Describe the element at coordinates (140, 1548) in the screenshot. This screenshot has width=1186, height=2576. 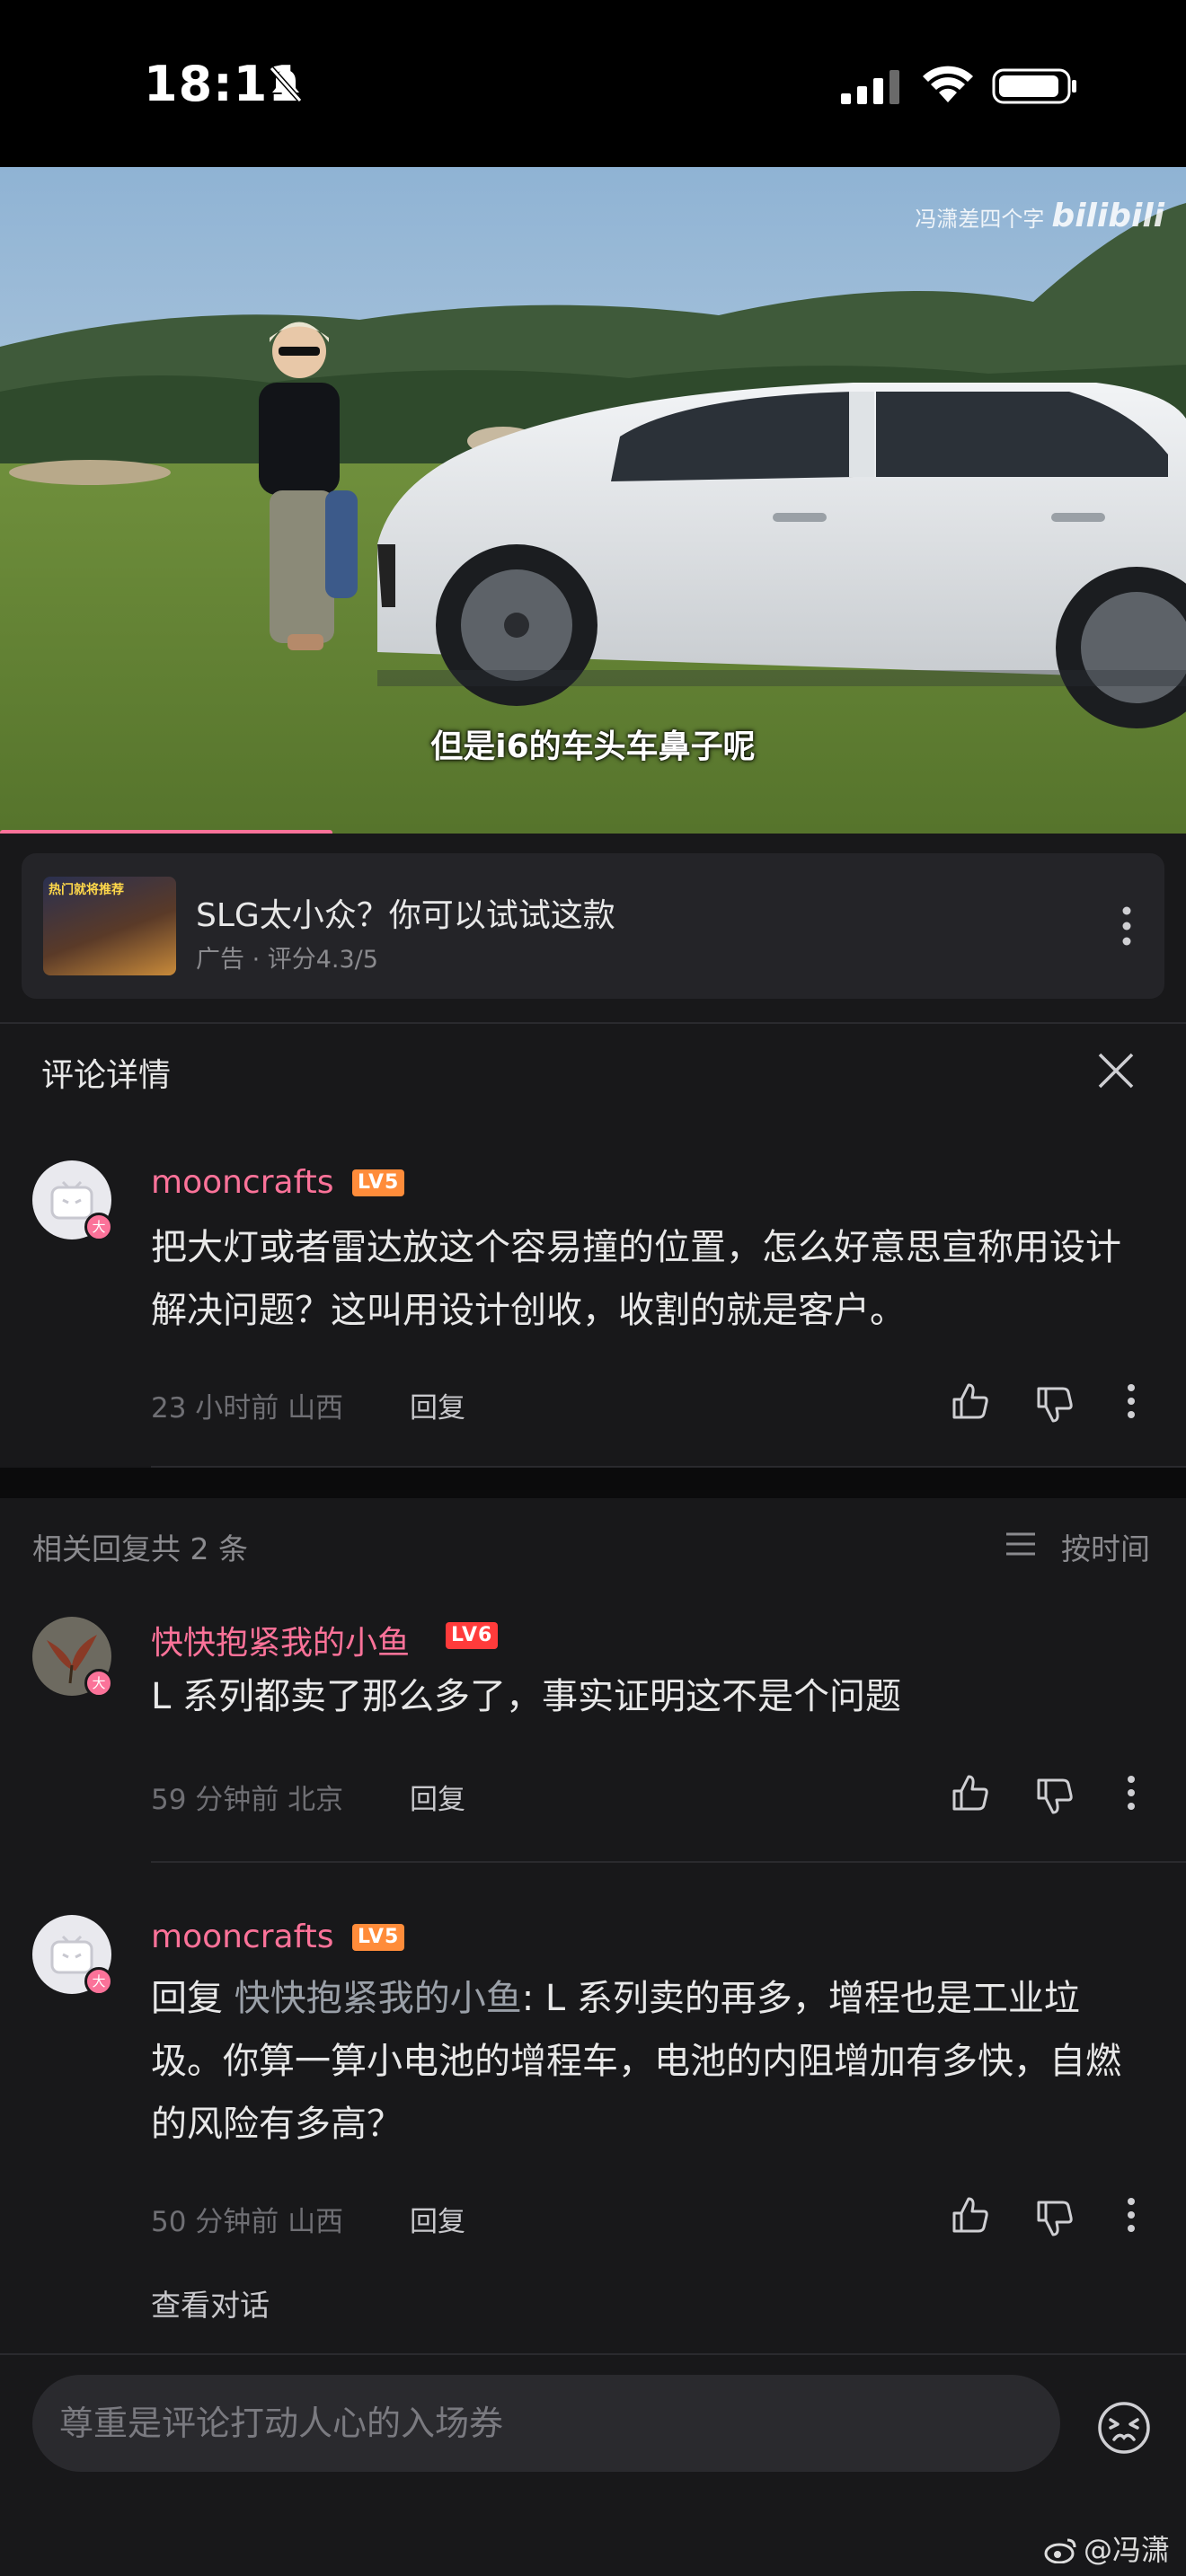
I see `replies-count-label: 相关回复共 2 条` at that location.